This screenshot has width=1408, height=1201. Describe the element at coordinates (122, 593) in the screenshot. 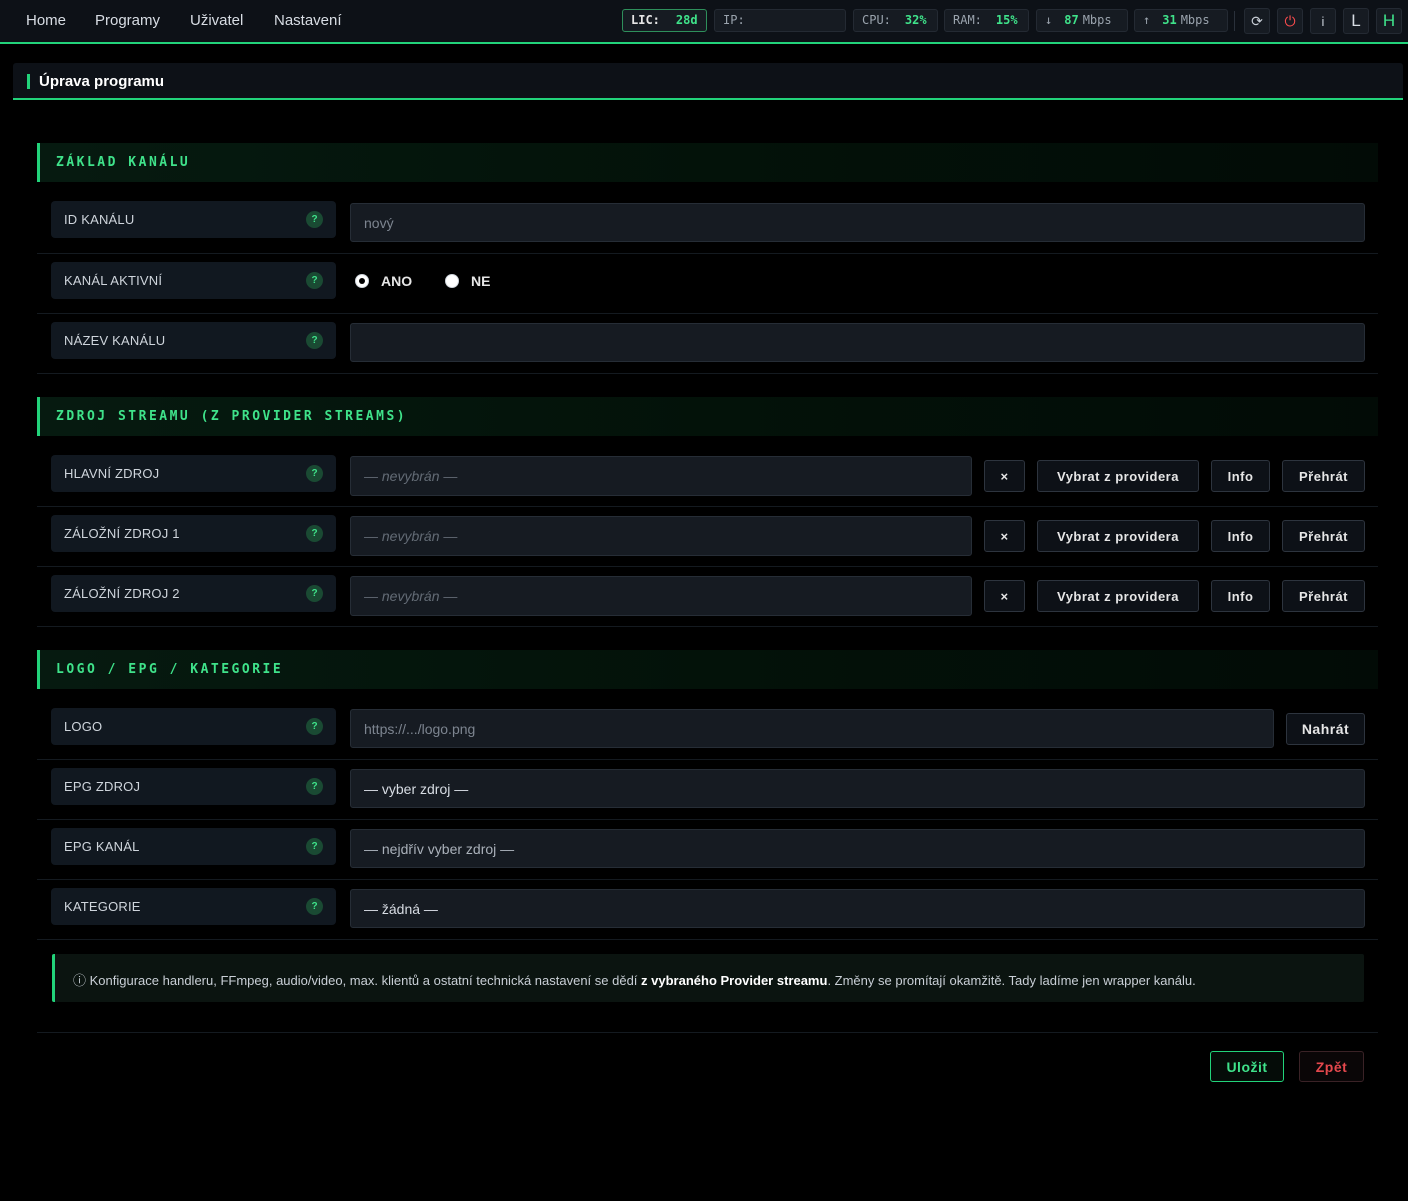

I see `backup-source-2-label-text: ZÁLOŽNÍ ZDROJ 2` at that location.